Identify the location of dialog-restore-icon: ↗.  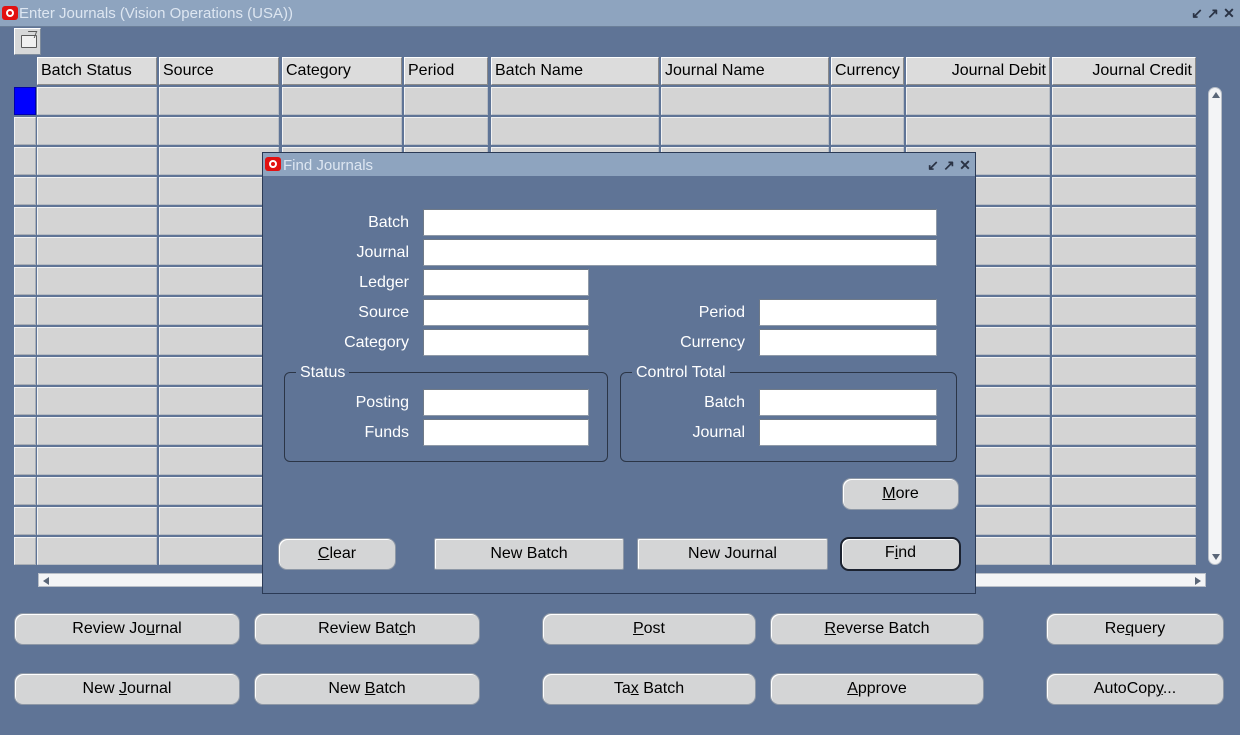
(949, 165).